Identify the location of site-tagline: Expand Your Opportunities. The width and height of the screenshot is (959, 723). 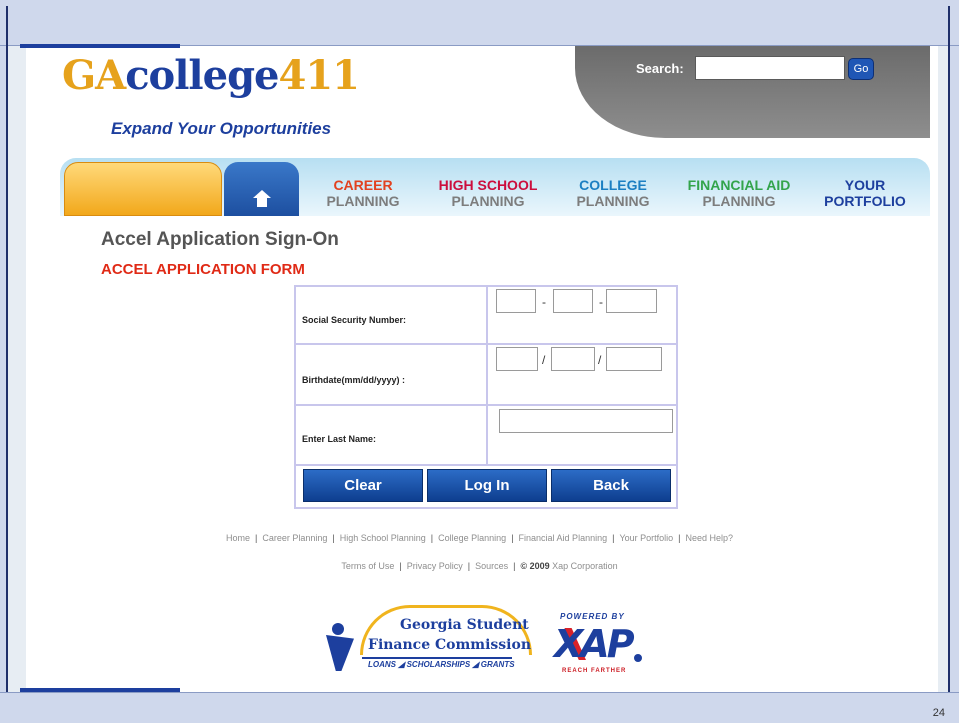
(221, 128).